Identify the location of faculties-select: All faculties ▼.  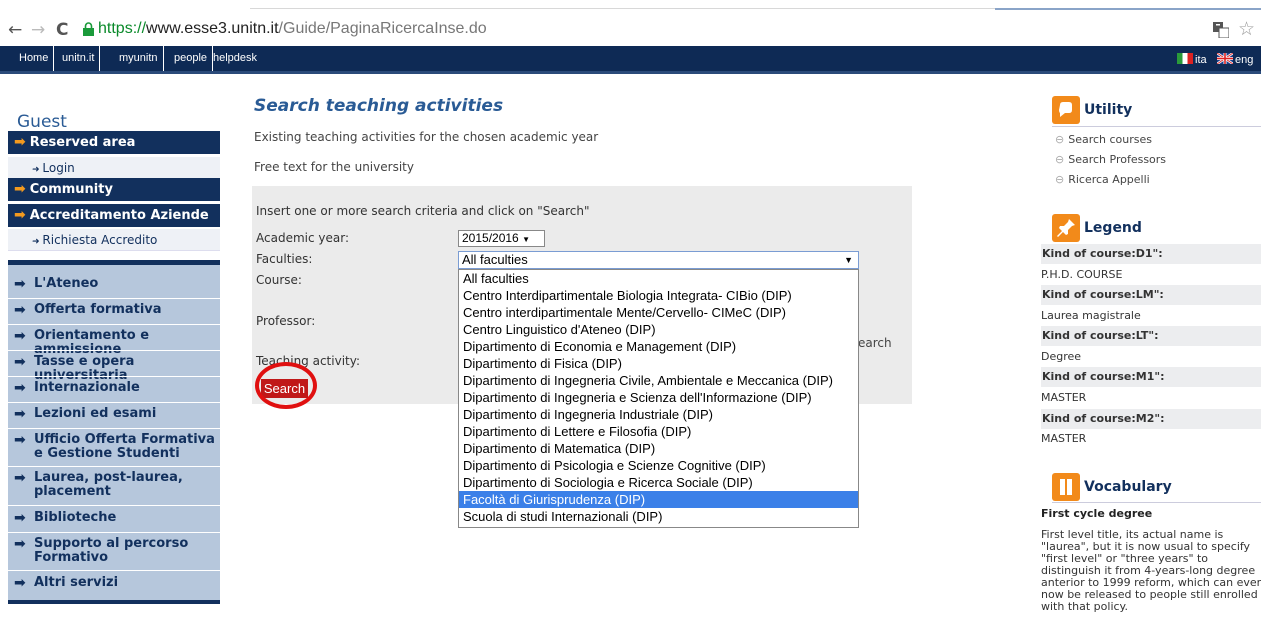
(658, 260).